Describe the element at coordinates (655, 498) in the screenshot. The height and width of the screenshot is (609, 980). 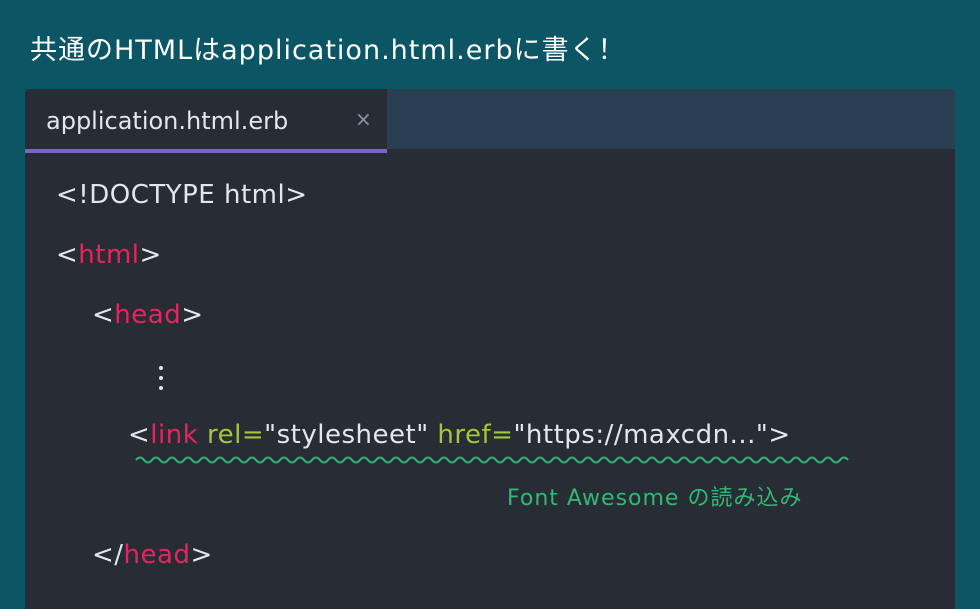
I see `annotation-text: Font Awesome の読み込み` at that location.